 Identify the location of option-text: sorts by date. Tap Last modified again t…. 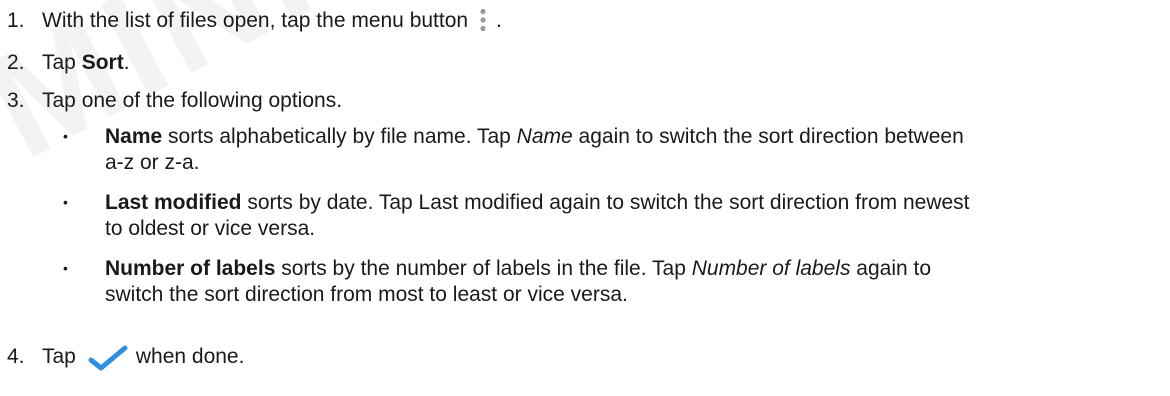
(605, 202).